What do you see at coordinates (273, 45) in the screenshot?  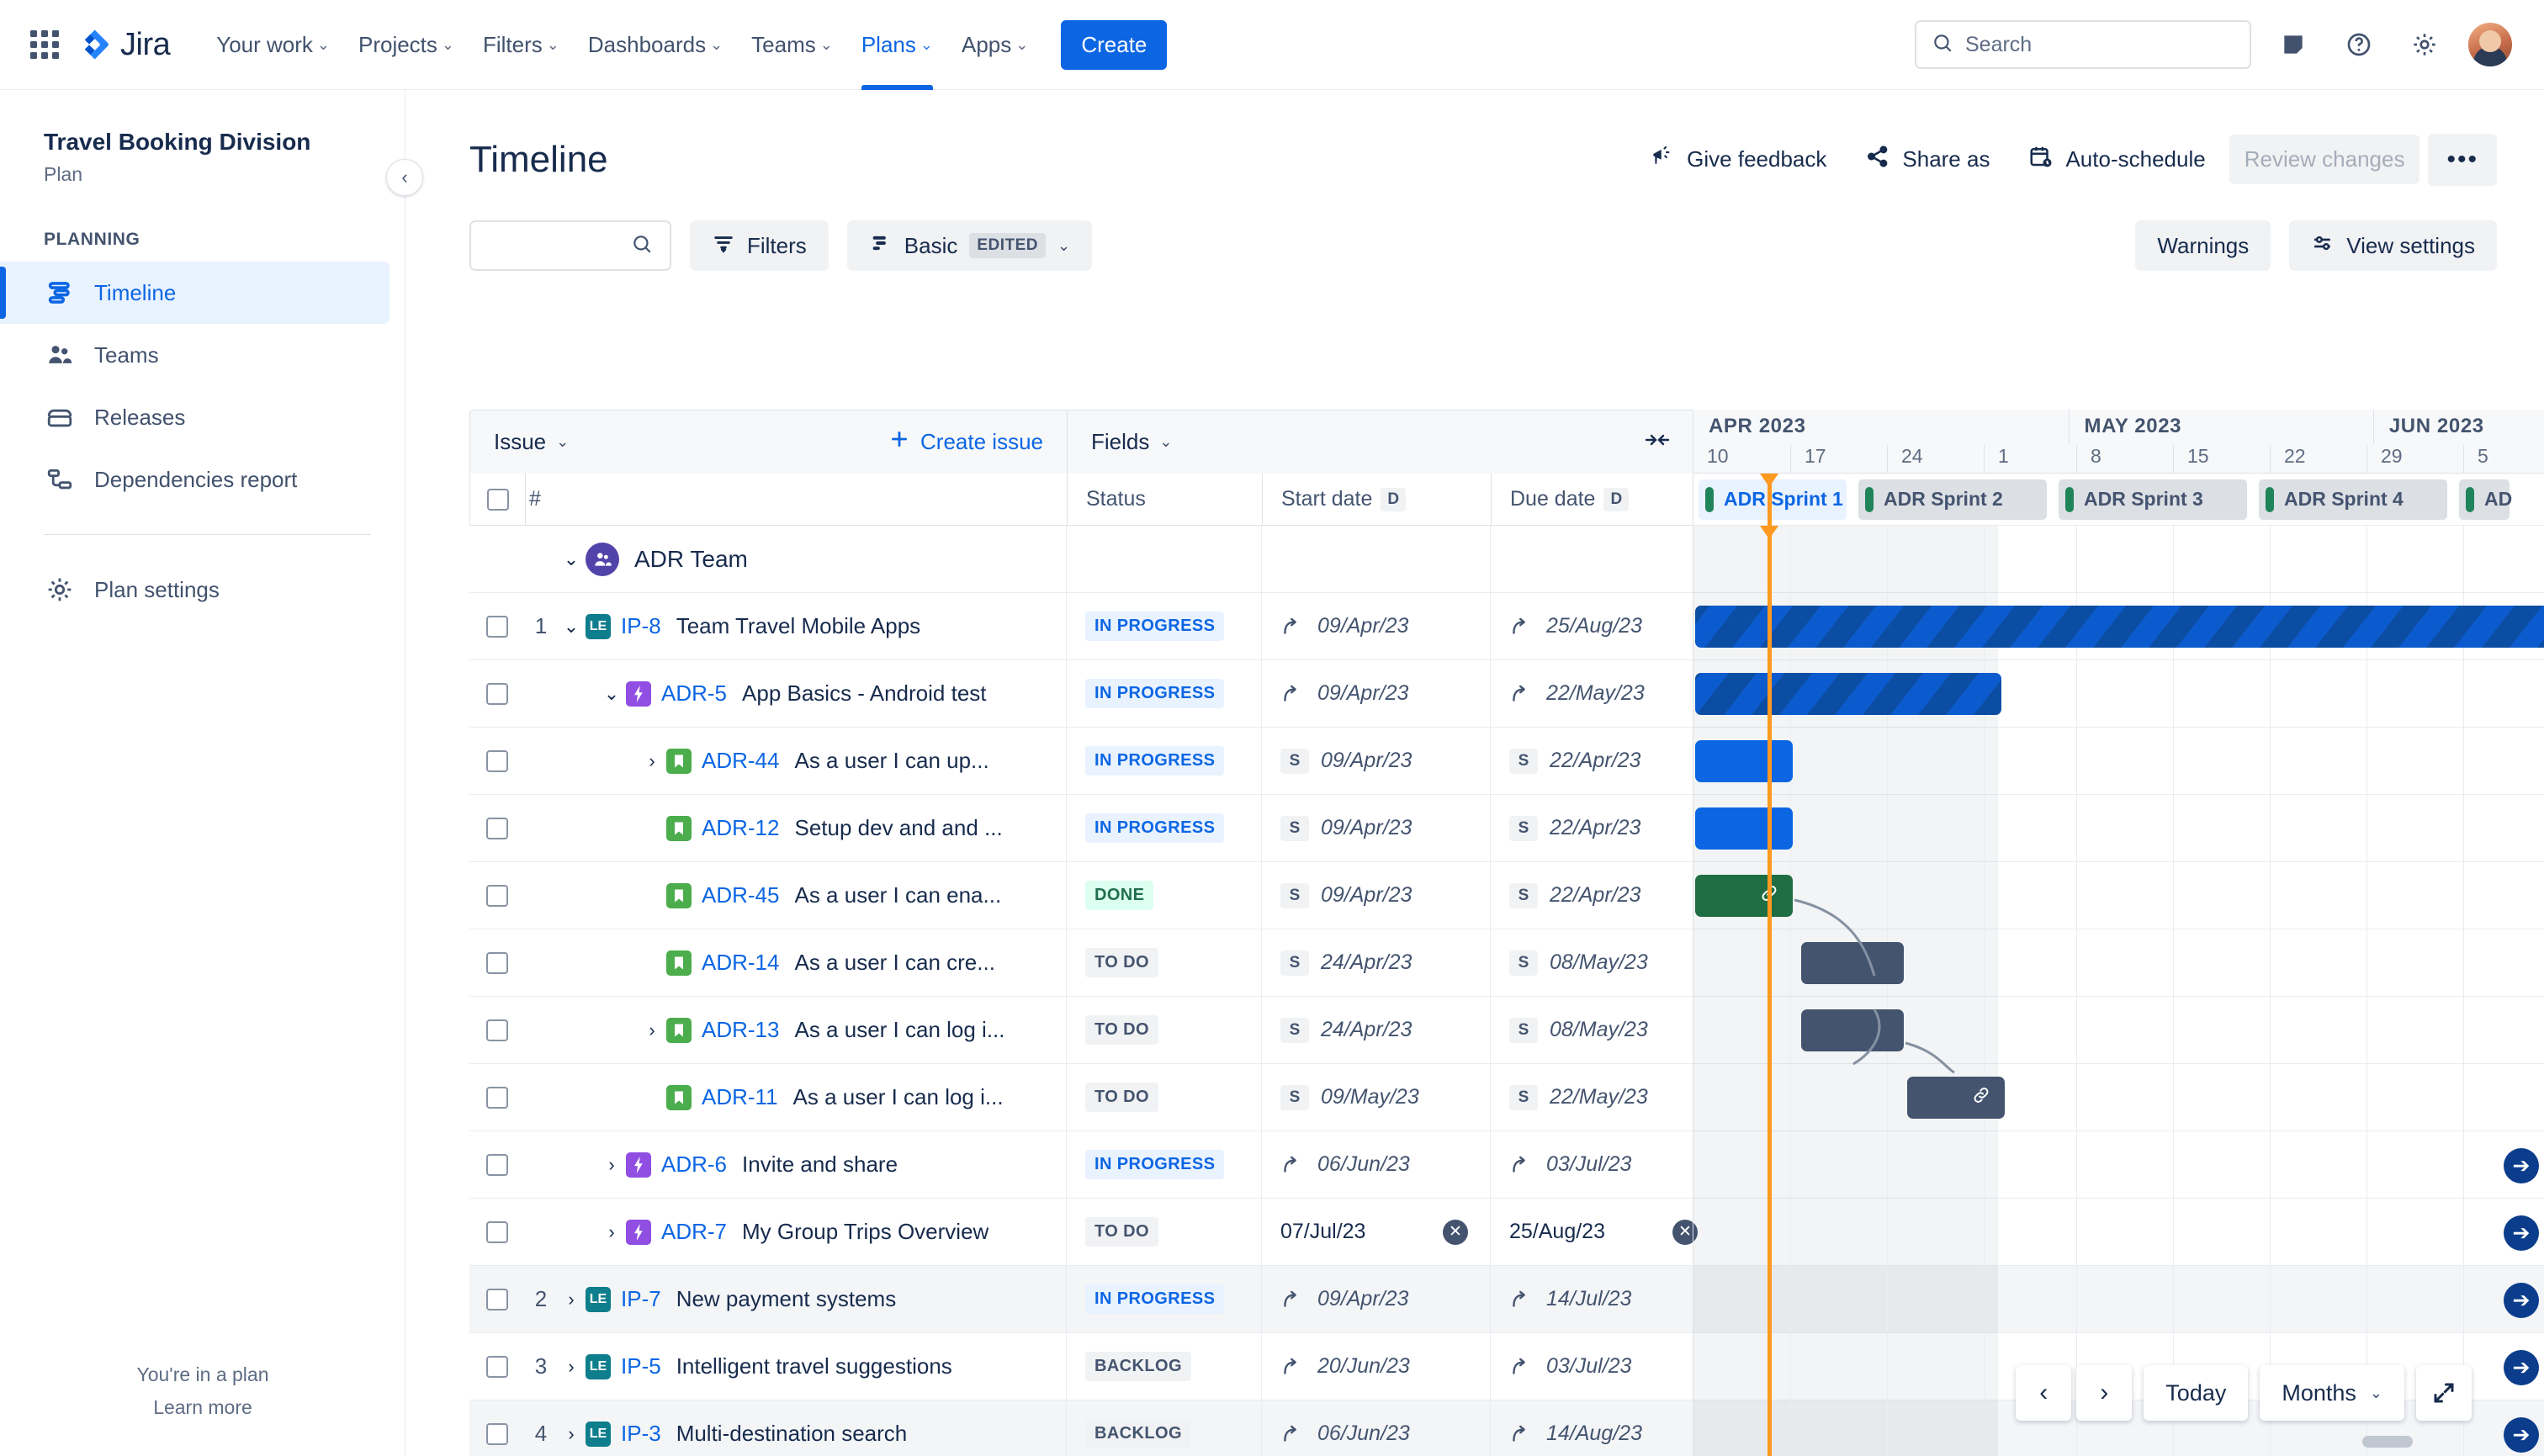 I see `nav-your-work: Your work ⌄` at bounding box center [273, 45].